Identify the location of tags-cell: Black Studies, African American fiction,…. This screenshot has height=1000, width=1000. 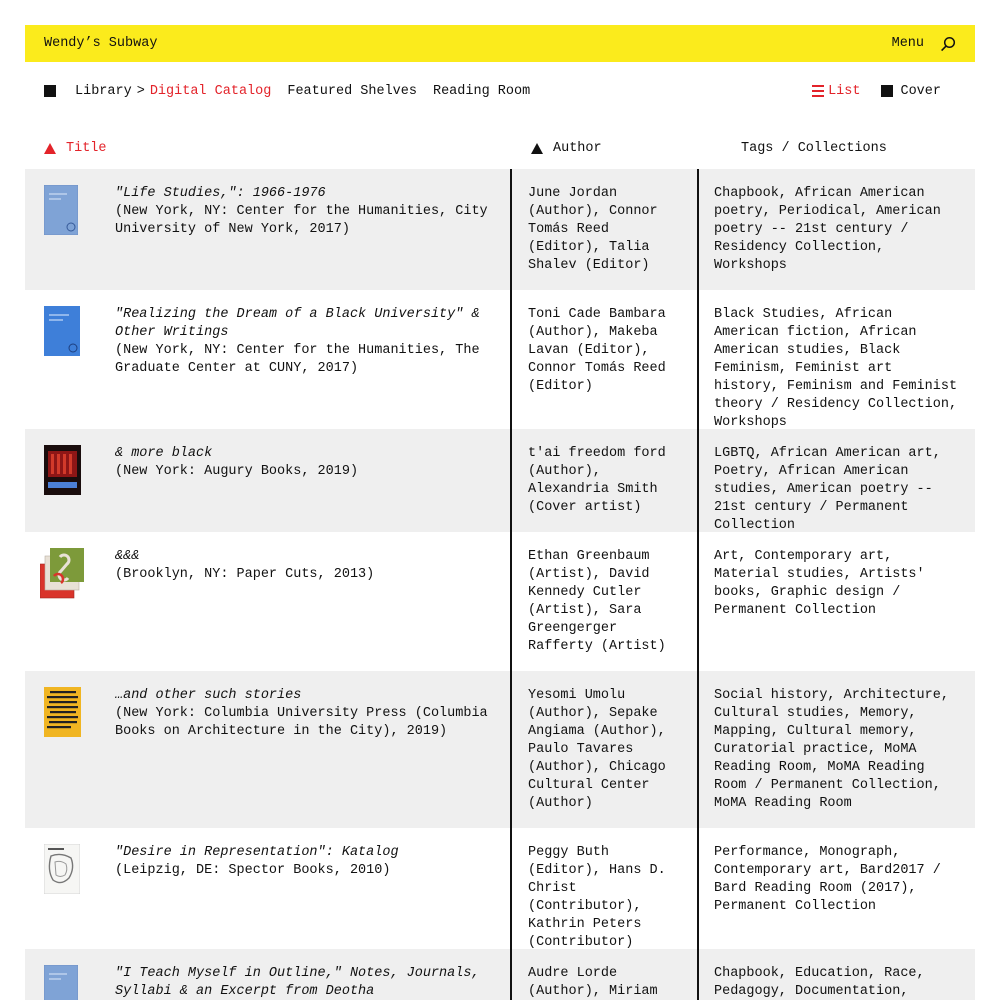
(836, 368).